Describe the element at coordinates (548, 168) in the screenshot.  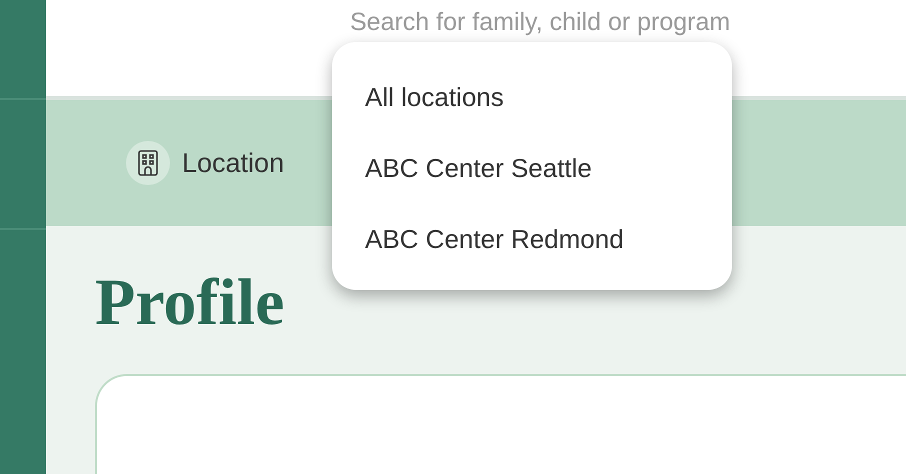
I see `menu-item: ABC Center Seattle` at that location.